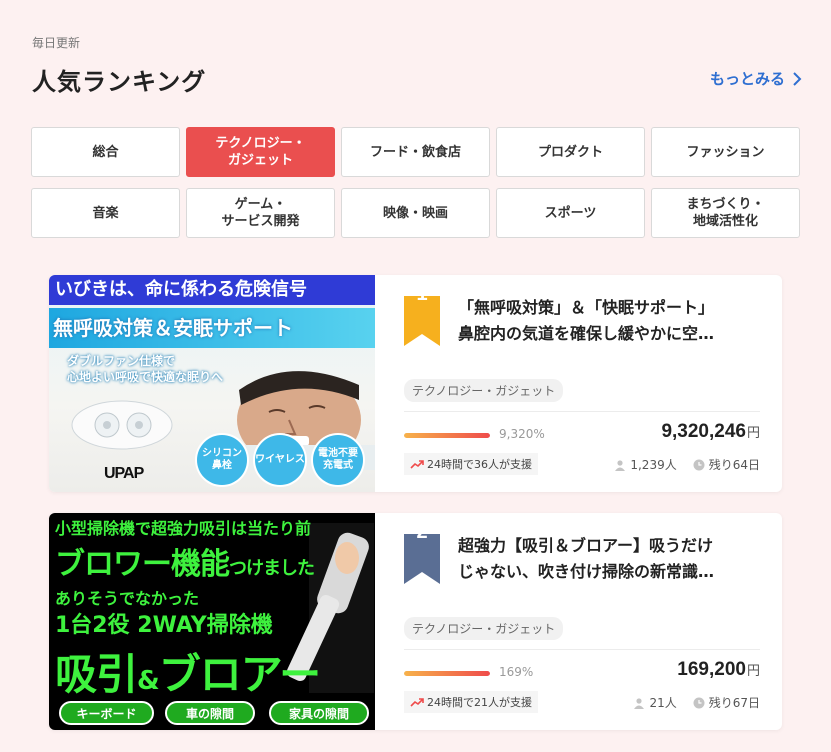  Describe the element at coordinates (96, 674) in the screenshot. I see `thumb-line-5a: 吸引` at that location.